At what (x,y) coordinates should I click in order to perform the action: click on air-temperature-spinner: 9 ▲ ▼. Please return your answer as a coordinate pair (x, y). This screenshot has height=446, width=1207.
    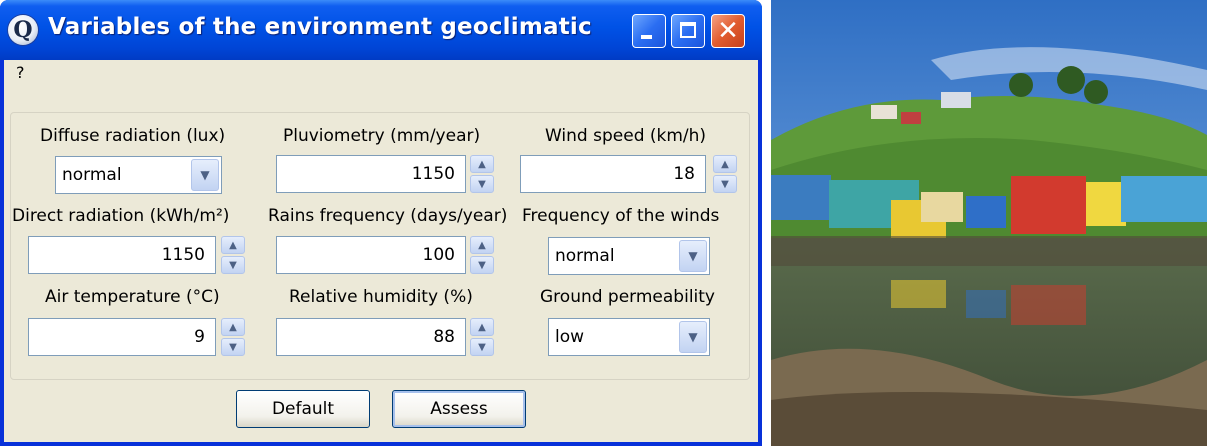
    Looking at the image, I should click on (139, 337).